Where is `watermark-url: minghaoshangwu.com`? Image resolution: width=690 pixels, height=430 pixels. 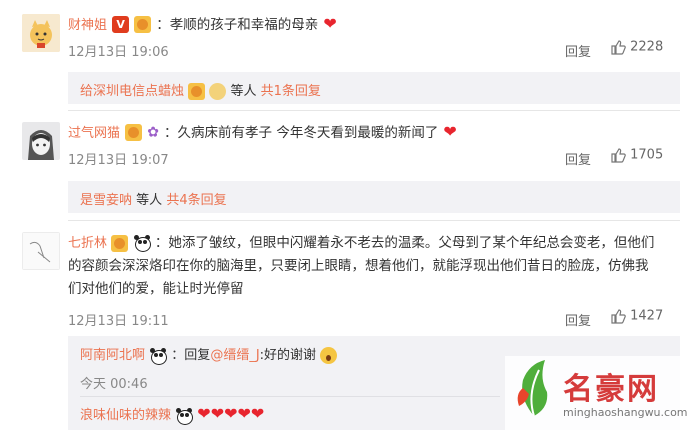 watermark-url: minghaoshangwu.com is located at coordinates (625, 412).